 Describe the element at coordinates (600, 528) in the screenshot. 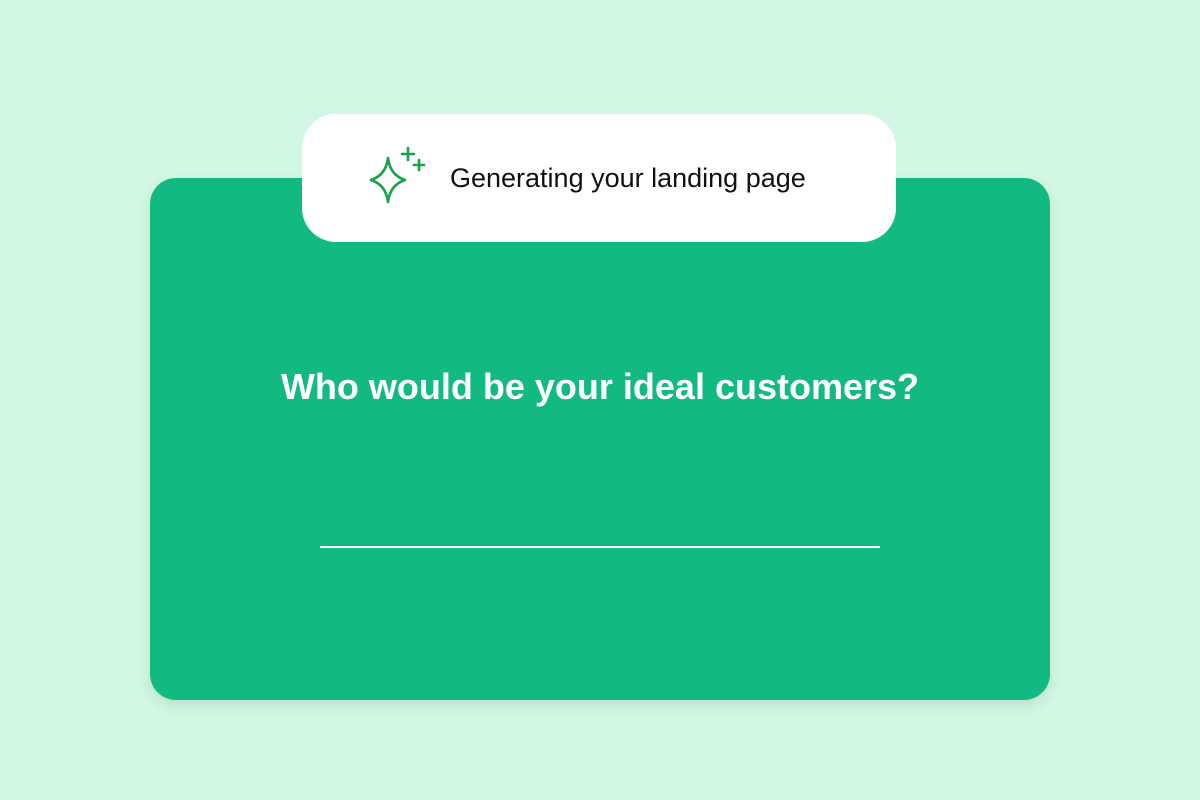

I see `answer-input` at that location.